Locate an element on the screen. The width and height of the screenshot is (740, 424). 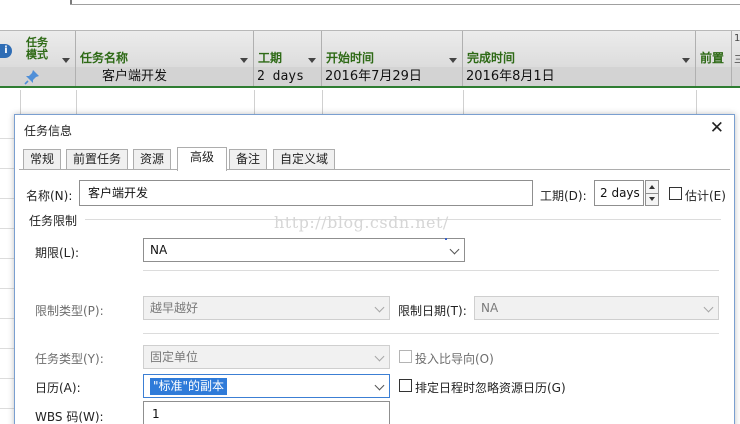
info-icon: i is located at coordinates (6, 51).